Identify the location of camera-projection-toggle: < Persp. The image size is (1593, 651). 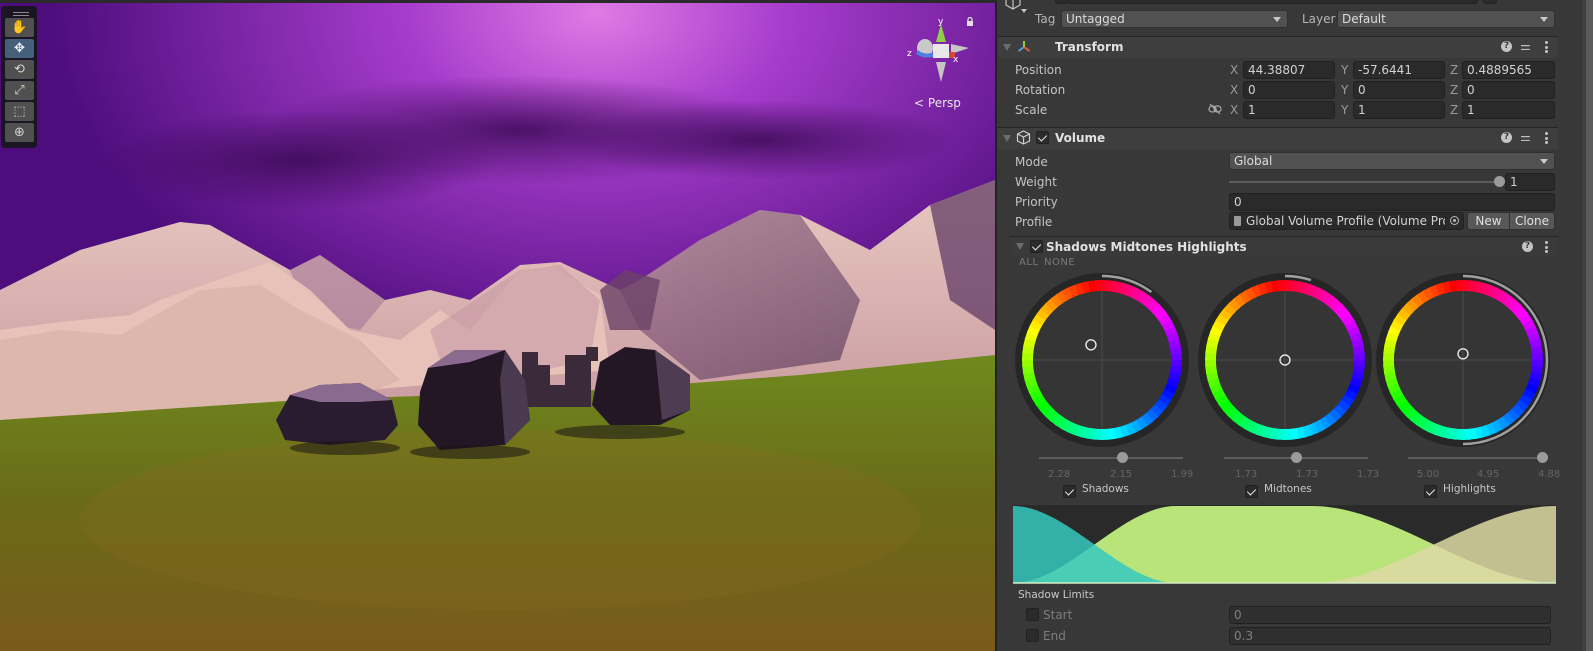
(937, 103).